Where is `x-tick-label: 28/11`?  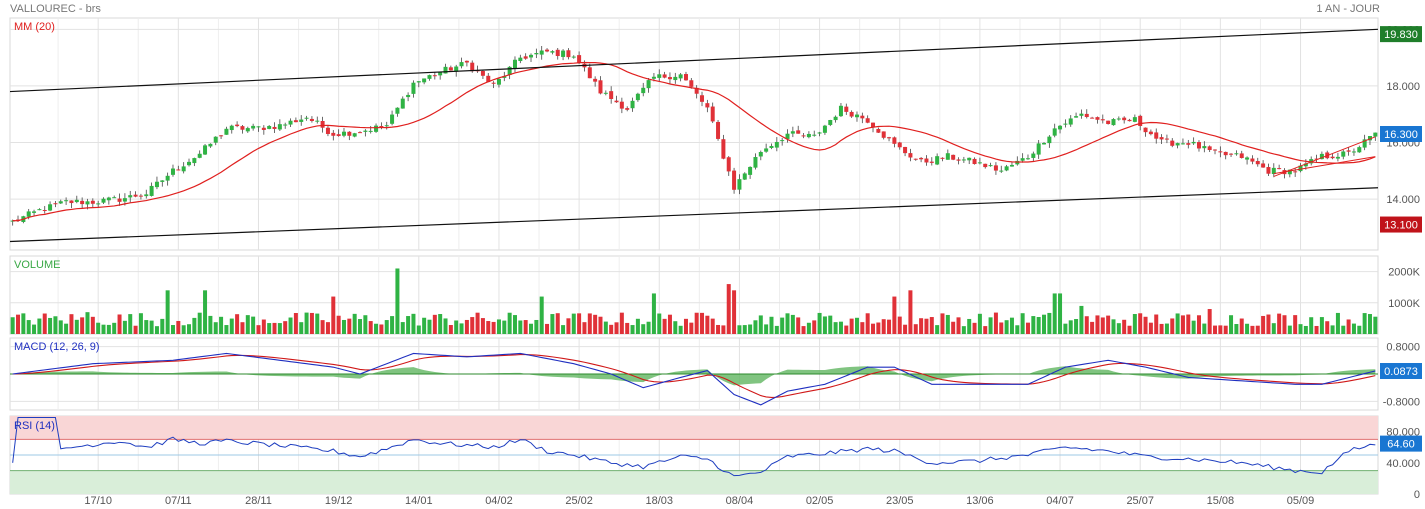 x-tick-label: 28/11 is located at coordinates (258, 501).